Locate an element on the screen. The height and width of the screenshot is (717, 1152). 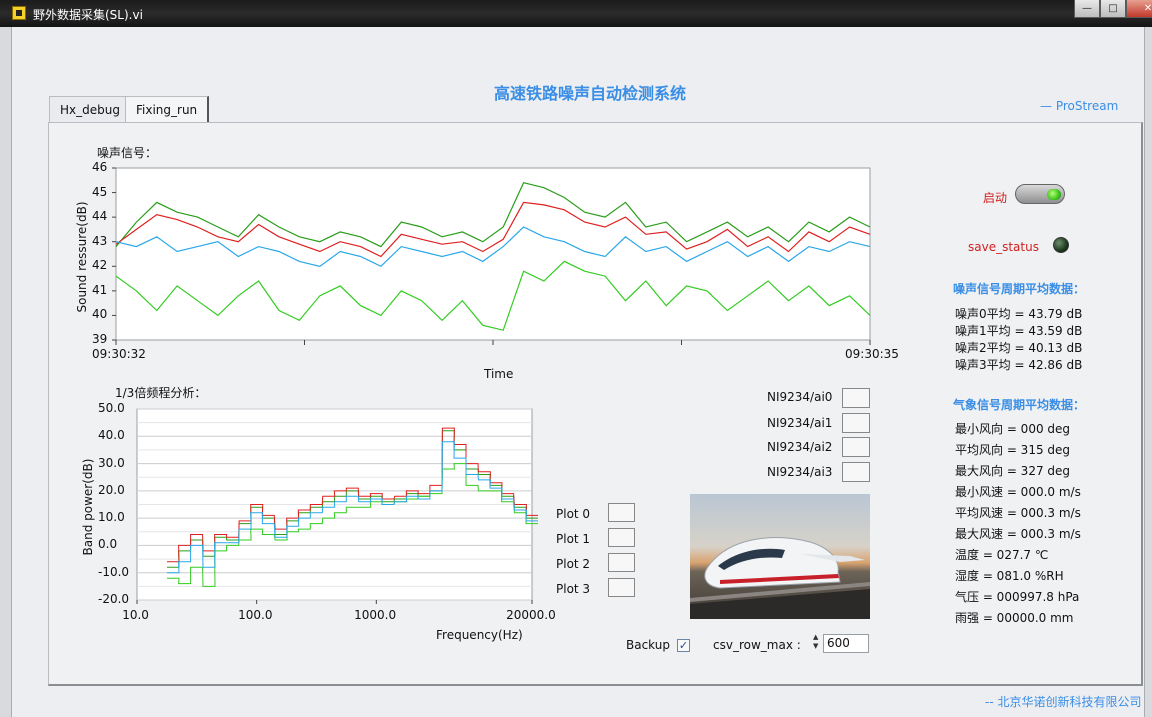
octave-x-tick-label: 1000.0 is located at coordinates (375, 615).